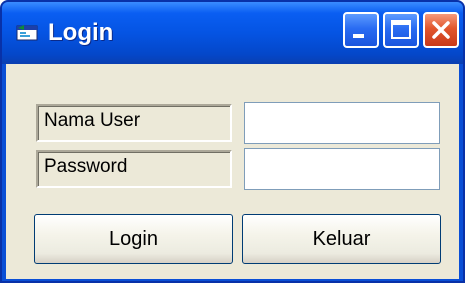 This screenshot has height=287, width=469. I want to click on username-label-box: Nama User, so click(134, 123).